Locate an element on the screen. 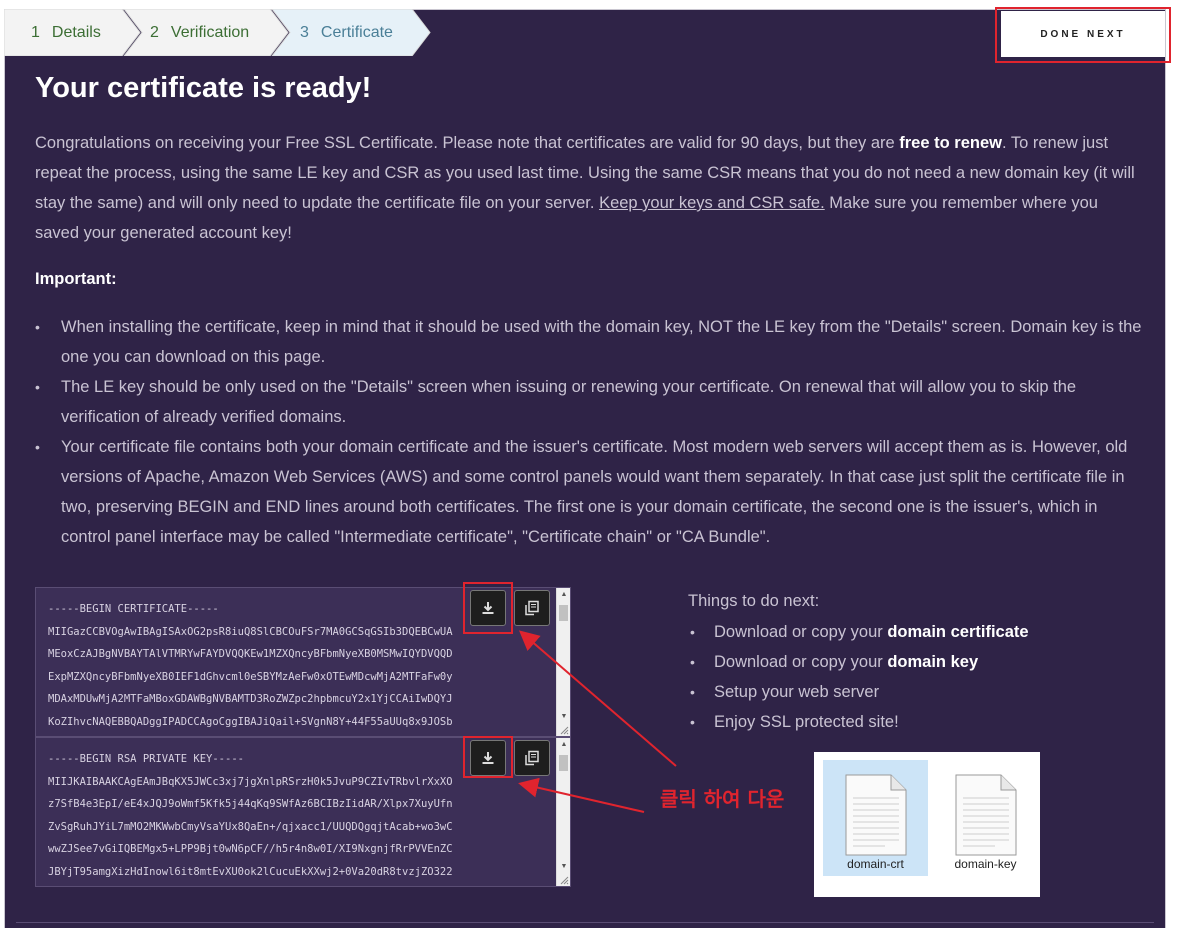 The height and width of the screenshot is (928, 1187). step-label: Verification is located at coordinates (210, 32).